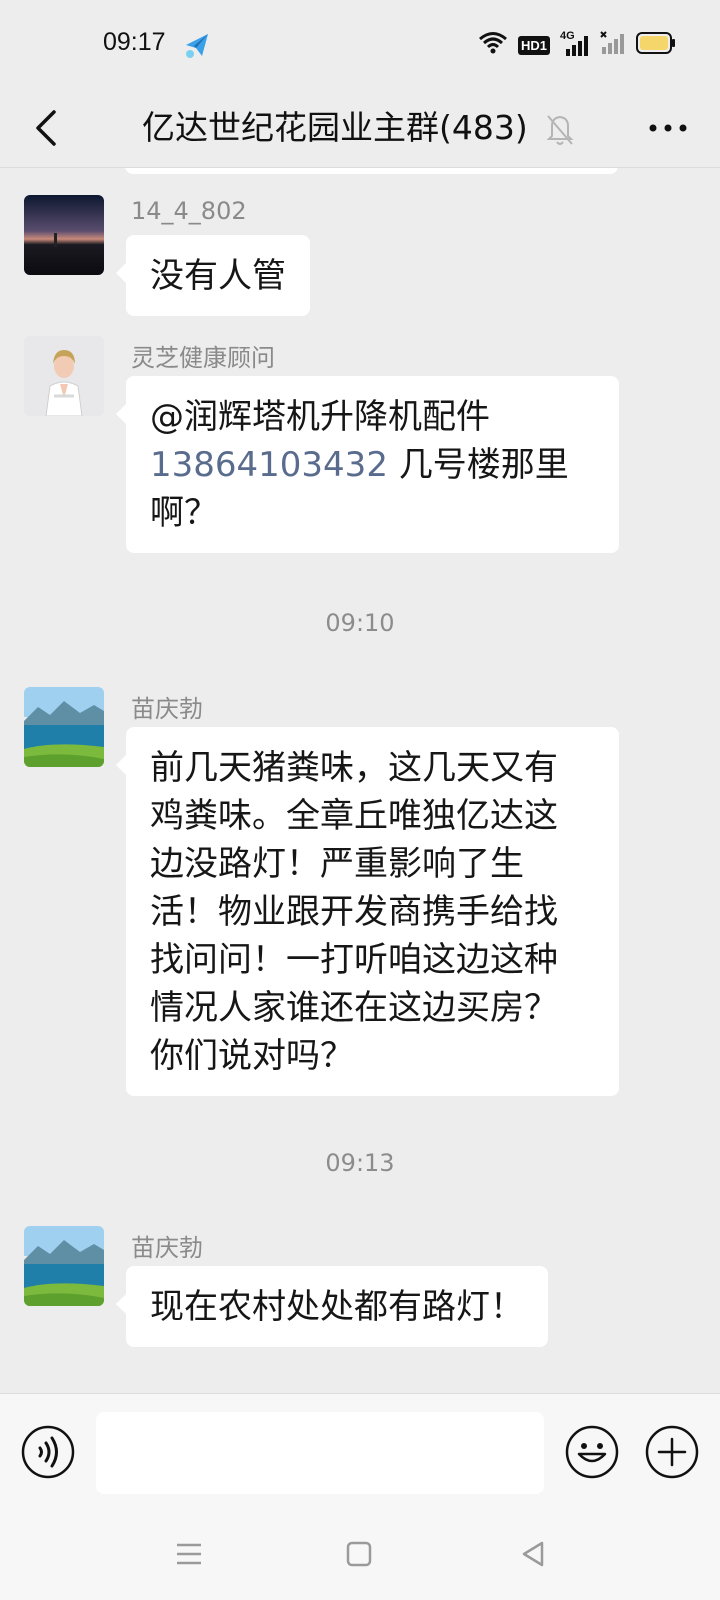 This screenshot has height=1600, width=720. What do you see at coordinates (533, 45) in the screenshot?
I see `hd-icon: HD1` at bounding box center [533, 45].